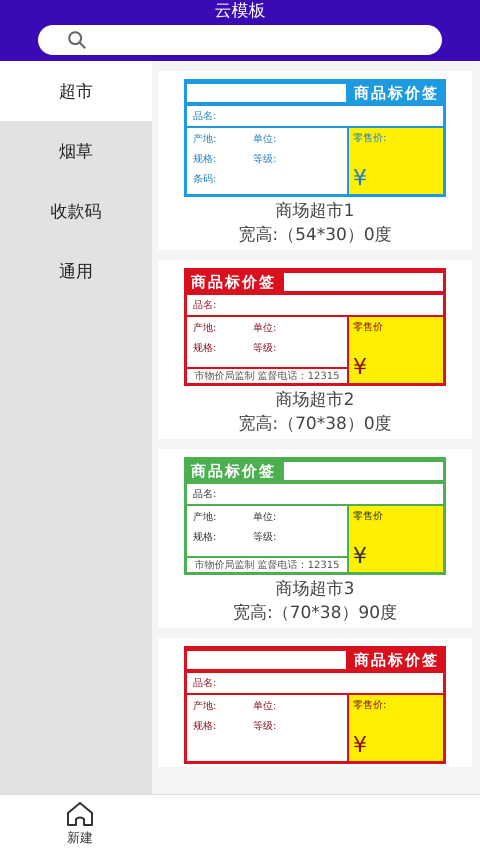  What do you see at coordinates (205, 179) in the screenshot?
I see `tag-label: 条码:` at bounding box center [205, 179].